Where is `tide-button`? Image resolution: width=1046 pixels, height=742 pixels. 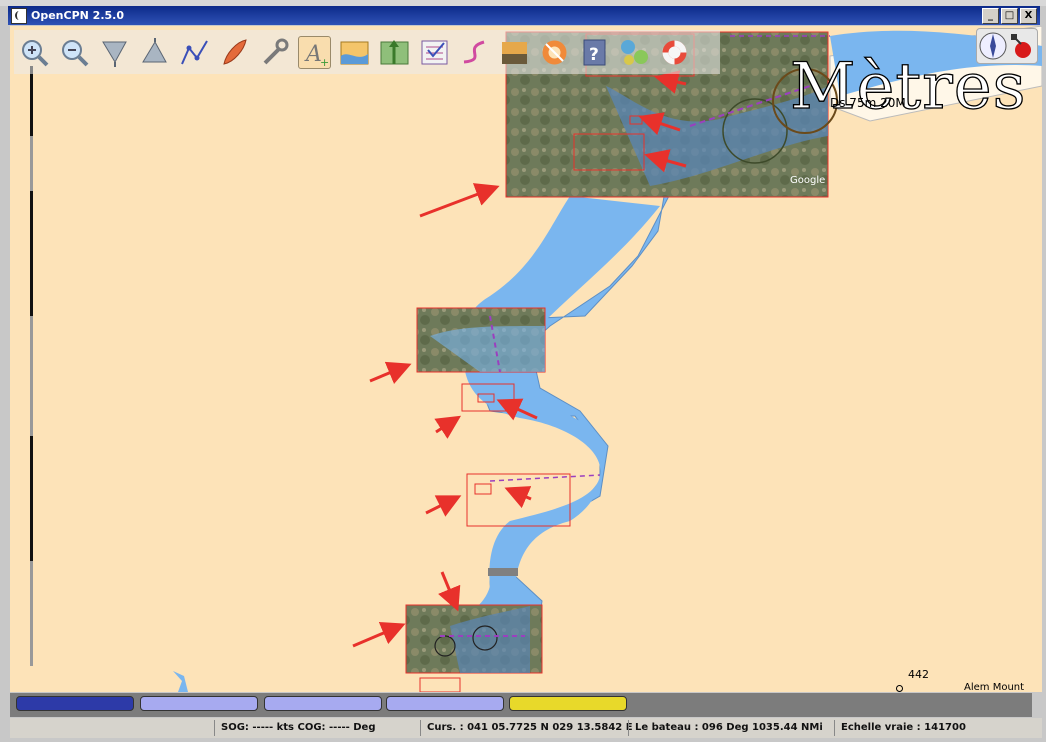 tide-button is located at coordinates (354, 52).